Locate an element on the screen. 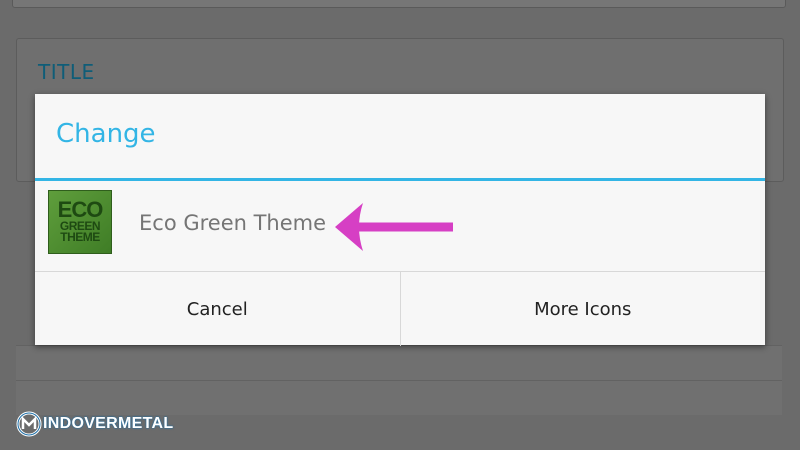 The image size is (800, 450). cancel-button: Cancel is located at coordinates (218, 309).